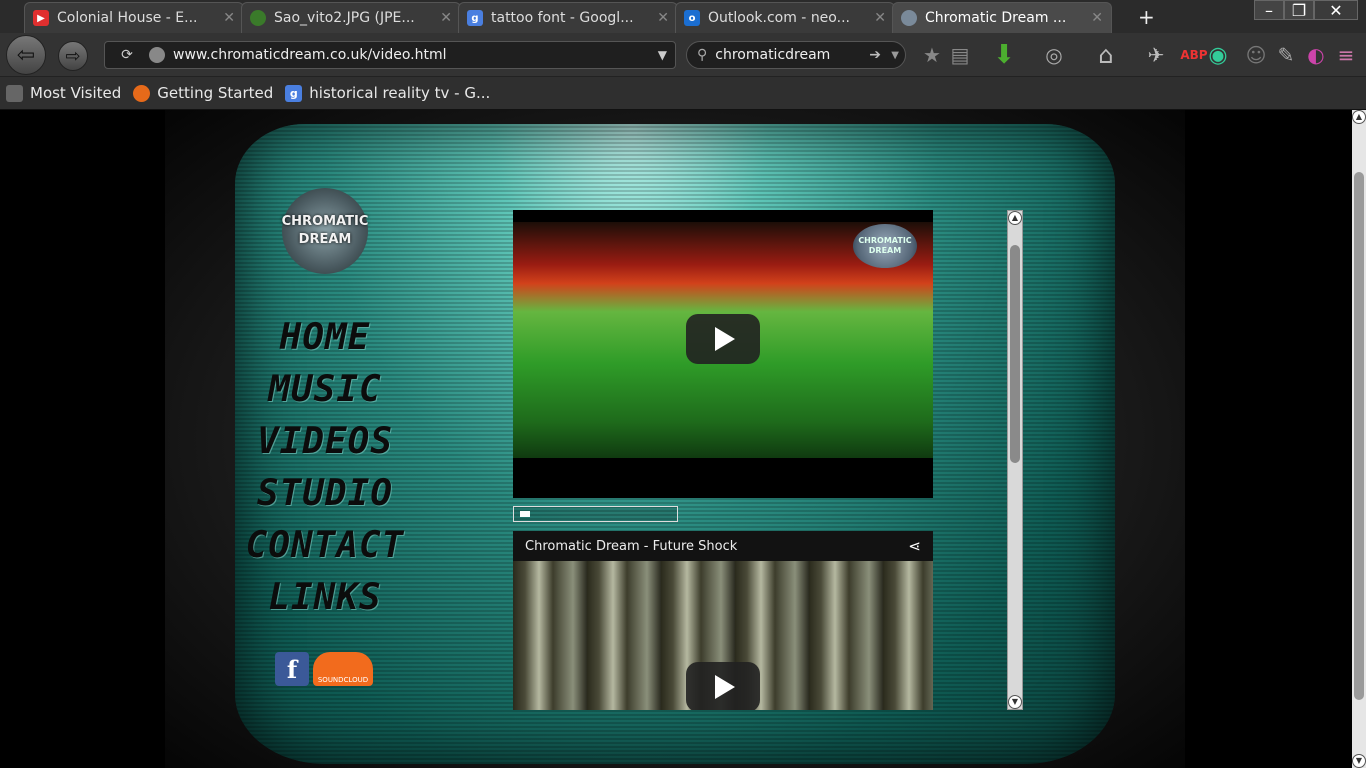  I want to click on nav-contact-link: CONTACT, so click(325, 546).